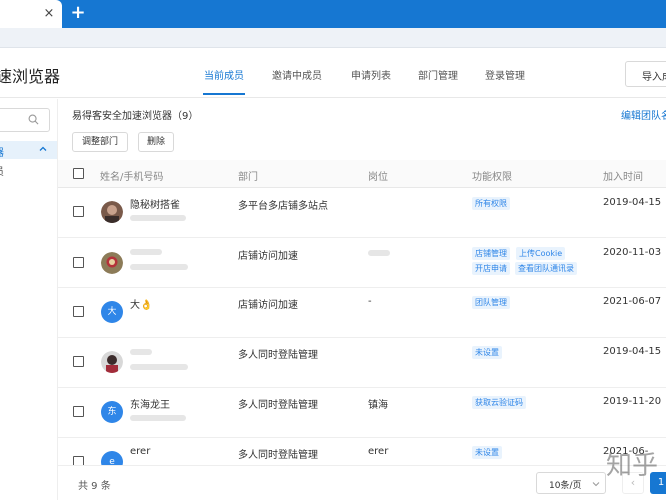 This screenshot has width=666, height=500. What do you see at coordinates (378, 451) in the screenshot?
I see `member-position: erer` at bounding box center [378, 451].